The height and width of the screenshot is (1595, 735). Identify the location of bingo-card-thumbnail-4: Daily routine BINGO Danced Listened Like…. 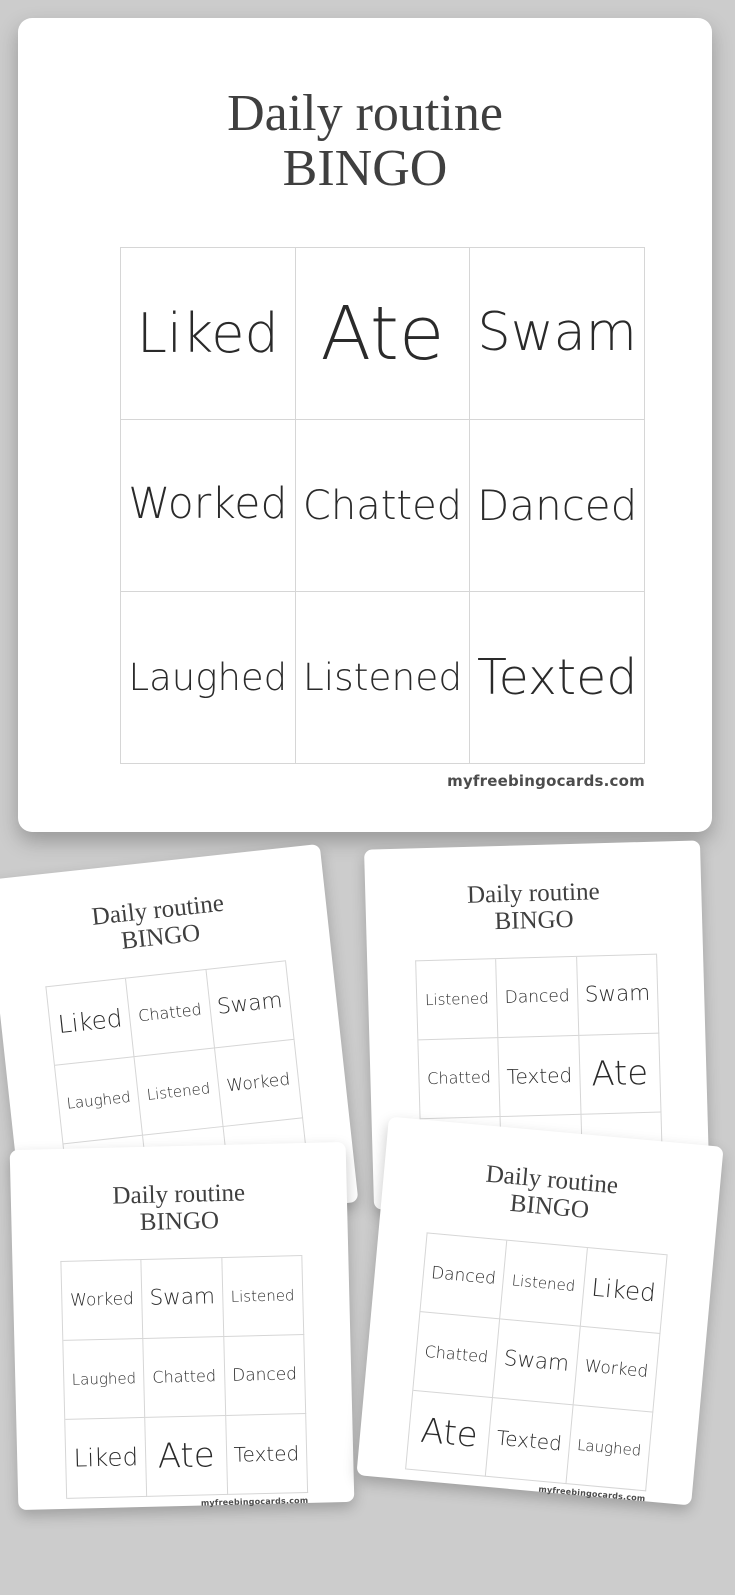
(540, 1311).